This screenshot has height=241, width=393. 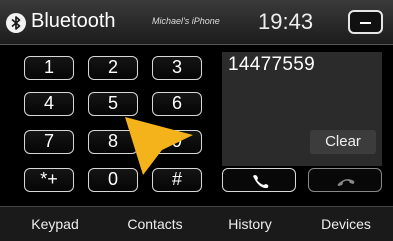 I want to click on key-5: 5, so click(x=113, y=104).